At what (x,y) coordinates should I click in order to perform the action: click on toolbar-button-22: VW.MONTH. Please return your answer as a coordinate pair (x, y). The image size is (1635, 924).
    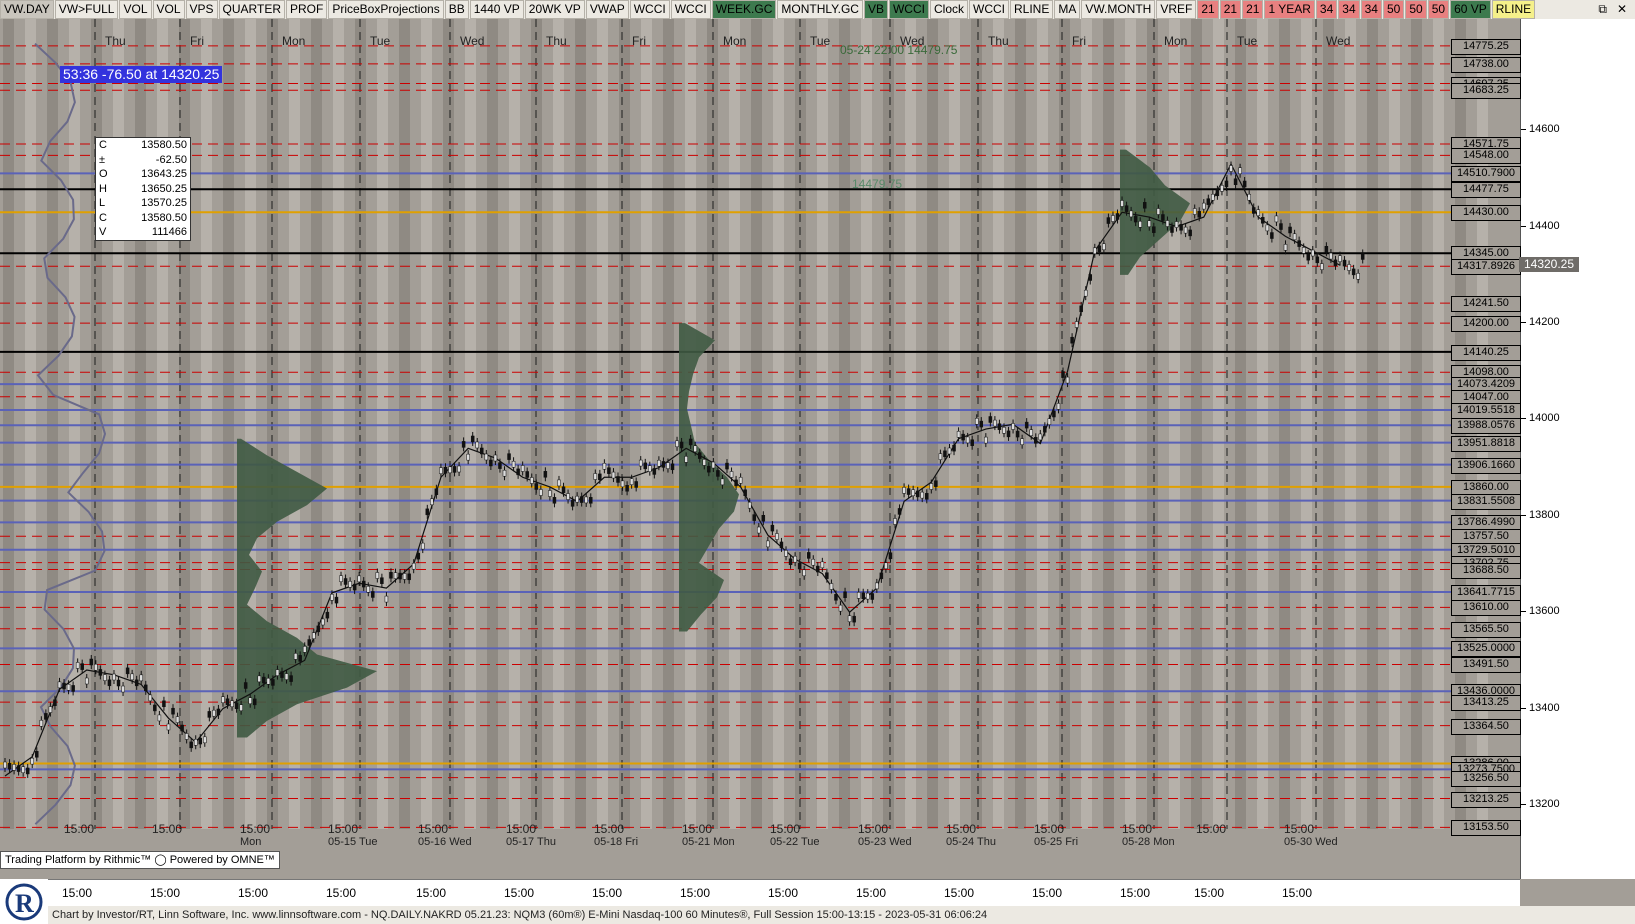
    Looking at the image, I should click on (1118, 9).